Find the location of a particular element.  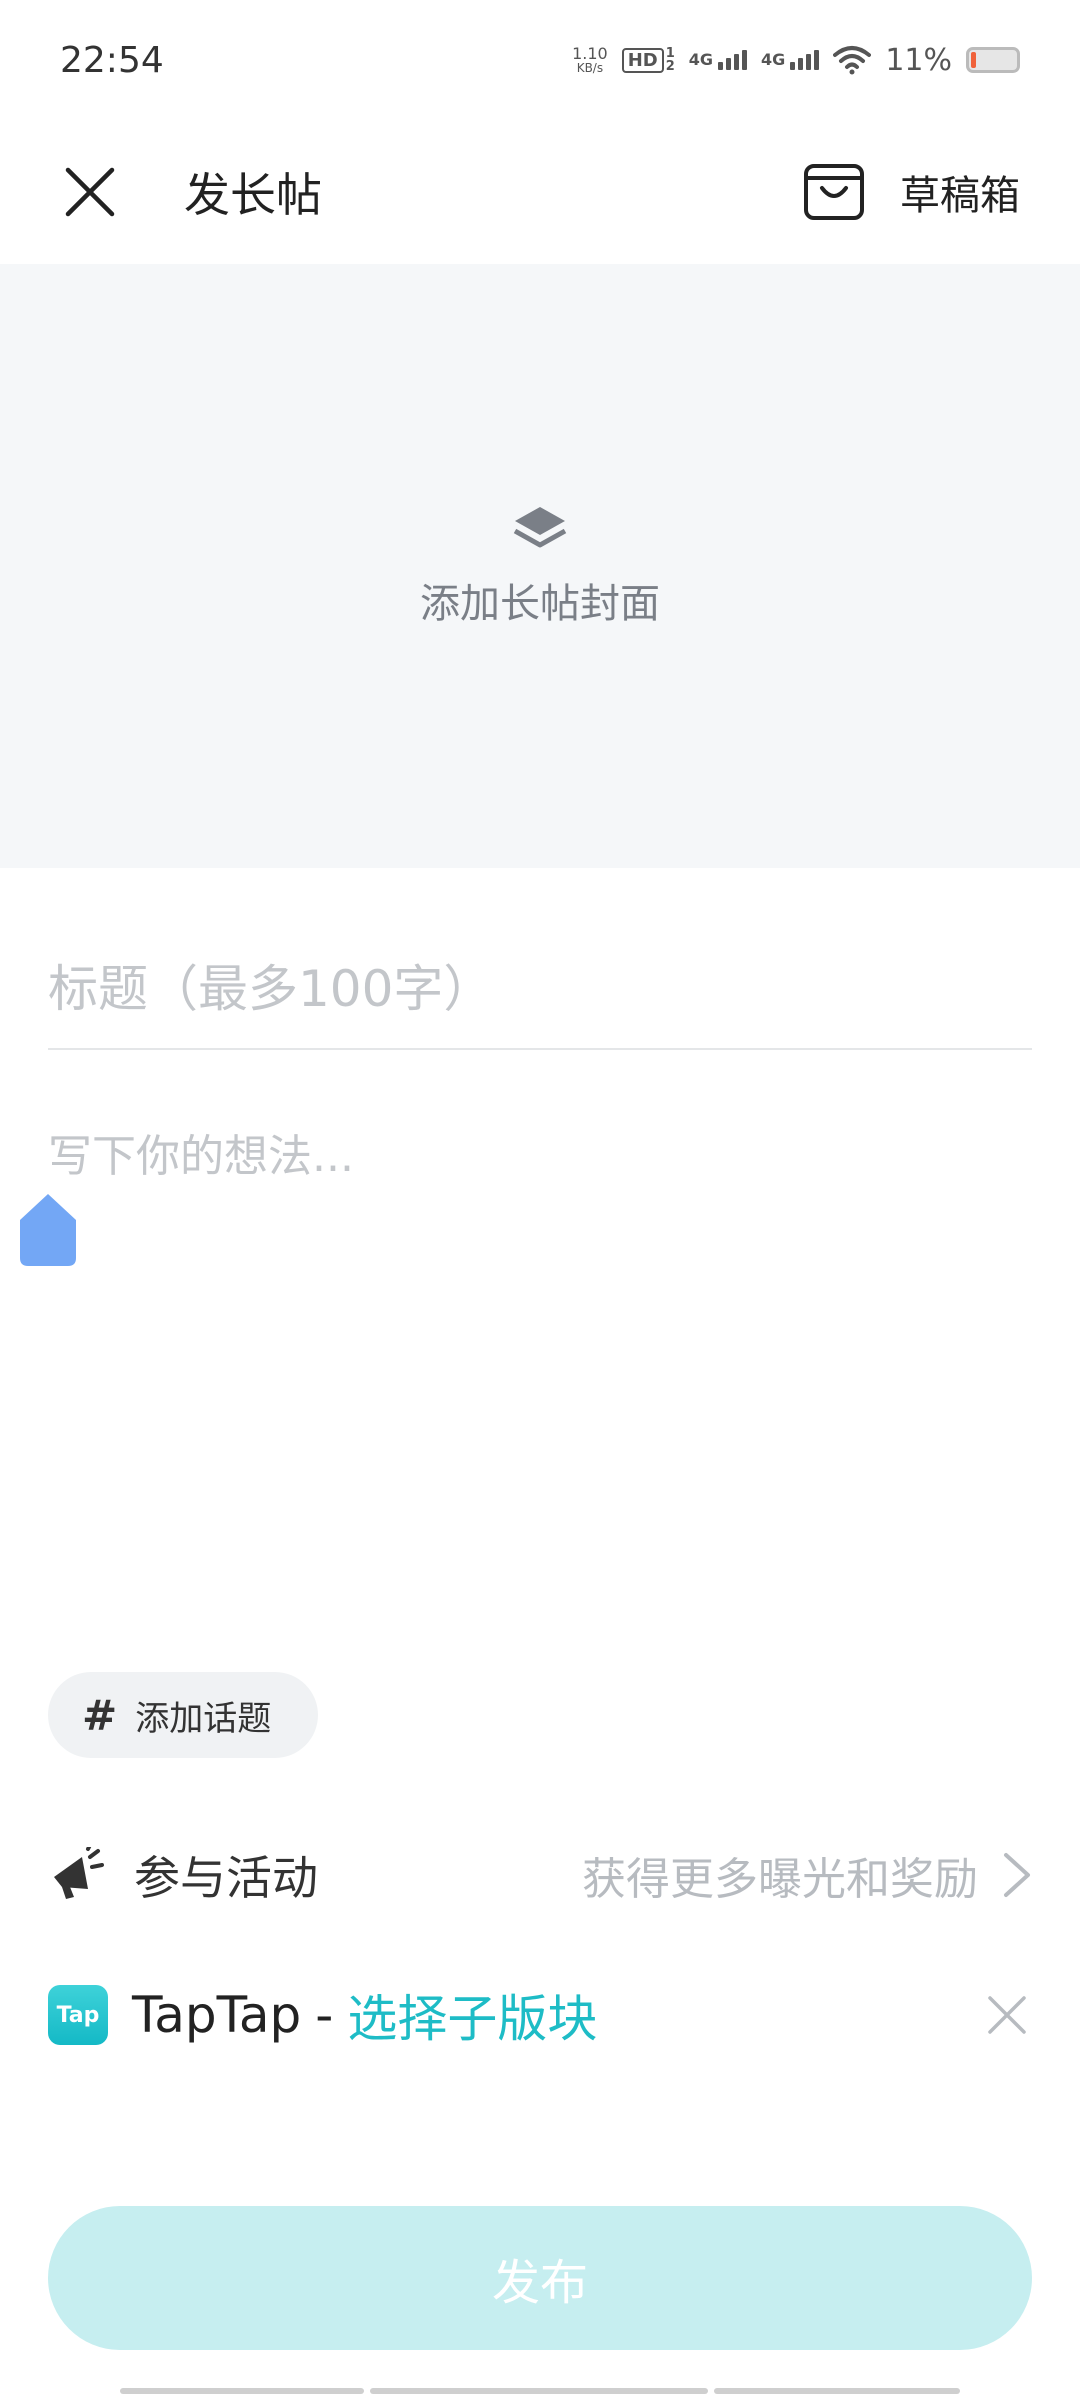

signal-icon-1: 4G is located at coordinates (718, 60).